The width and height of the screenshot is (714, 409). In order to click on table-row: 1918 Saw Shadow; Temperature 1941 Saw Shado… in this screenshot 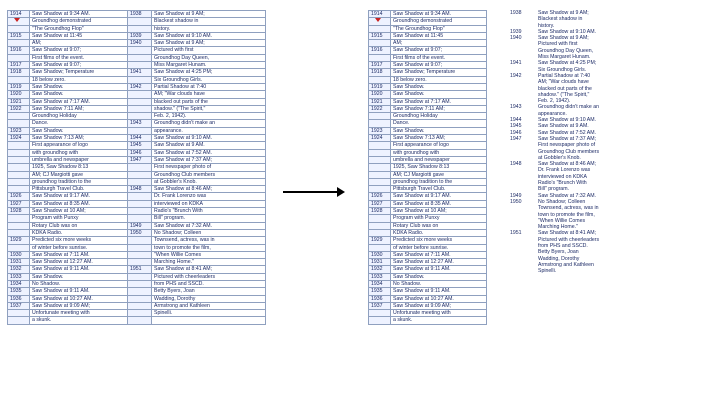, I will do `click(136, 72)`.